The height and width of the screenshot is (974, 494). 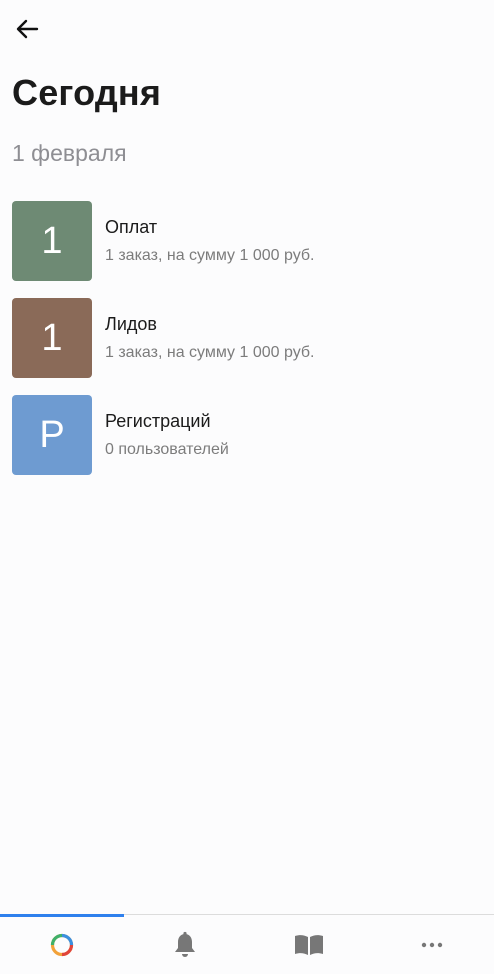 I want to click on bottom-navigation, so click(x=247, y=944).